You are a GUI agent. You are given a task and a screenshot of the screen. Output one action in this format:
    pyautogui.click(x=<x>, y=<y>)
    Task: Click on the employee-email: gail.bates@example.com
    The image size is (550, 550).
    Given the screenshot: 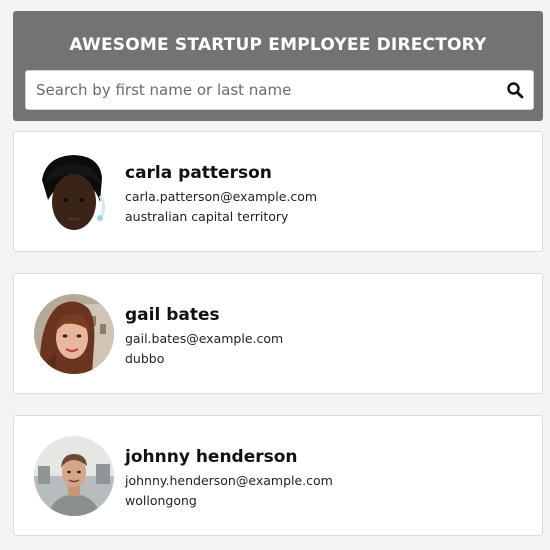 What is the action you would take?
    pyautogui.click(x=204, y=338)
    